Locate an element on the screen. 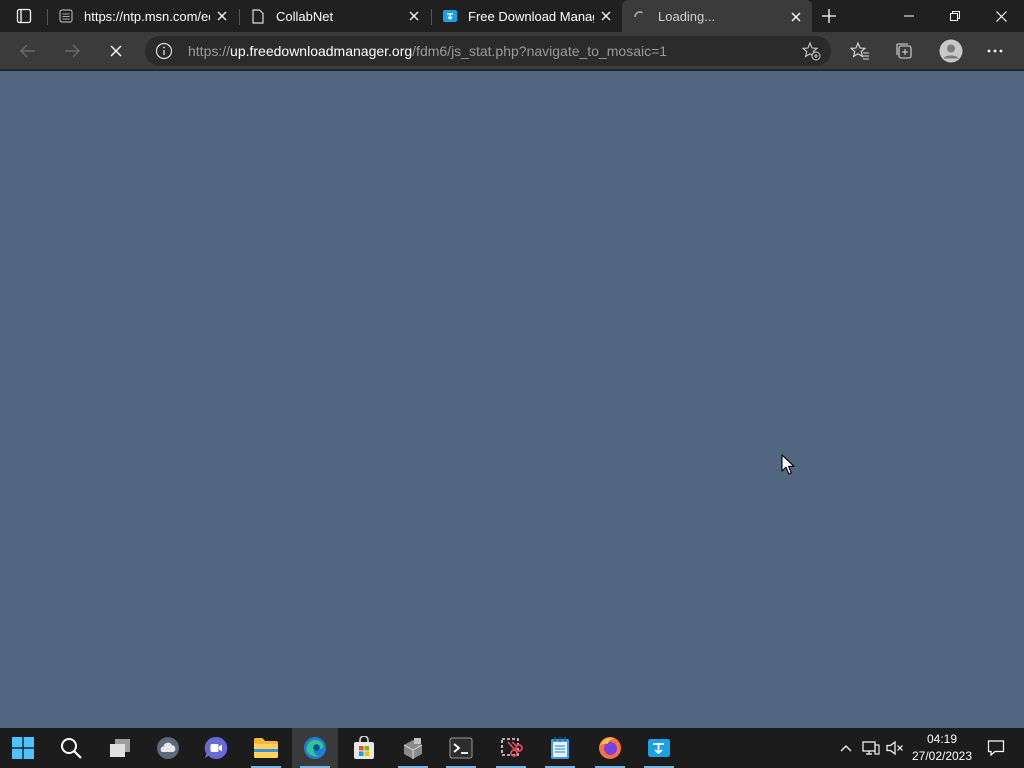 Image resolution: width=1024 pixels, height=768 pixels. edge-icon is located at coordinates (315, 748).